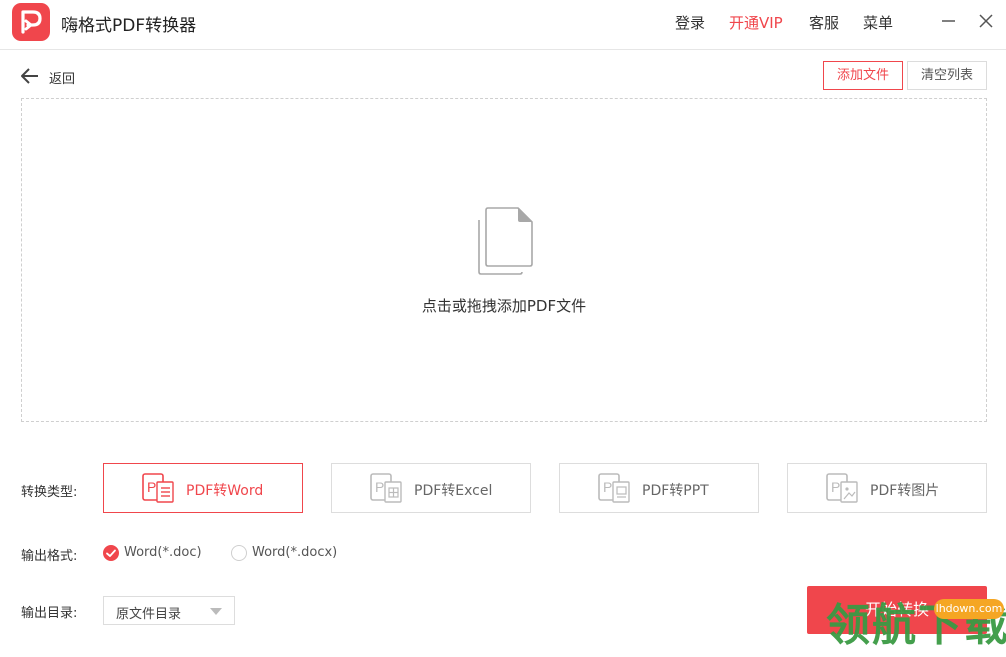 The width and height of the screenshot is (1006, 657). Describe the element at coordinates (503, 25) in the screenshot. I see `title-bar: 嗨格式PDF转换器 登录 开通VIP 客服 菜单` at that location.